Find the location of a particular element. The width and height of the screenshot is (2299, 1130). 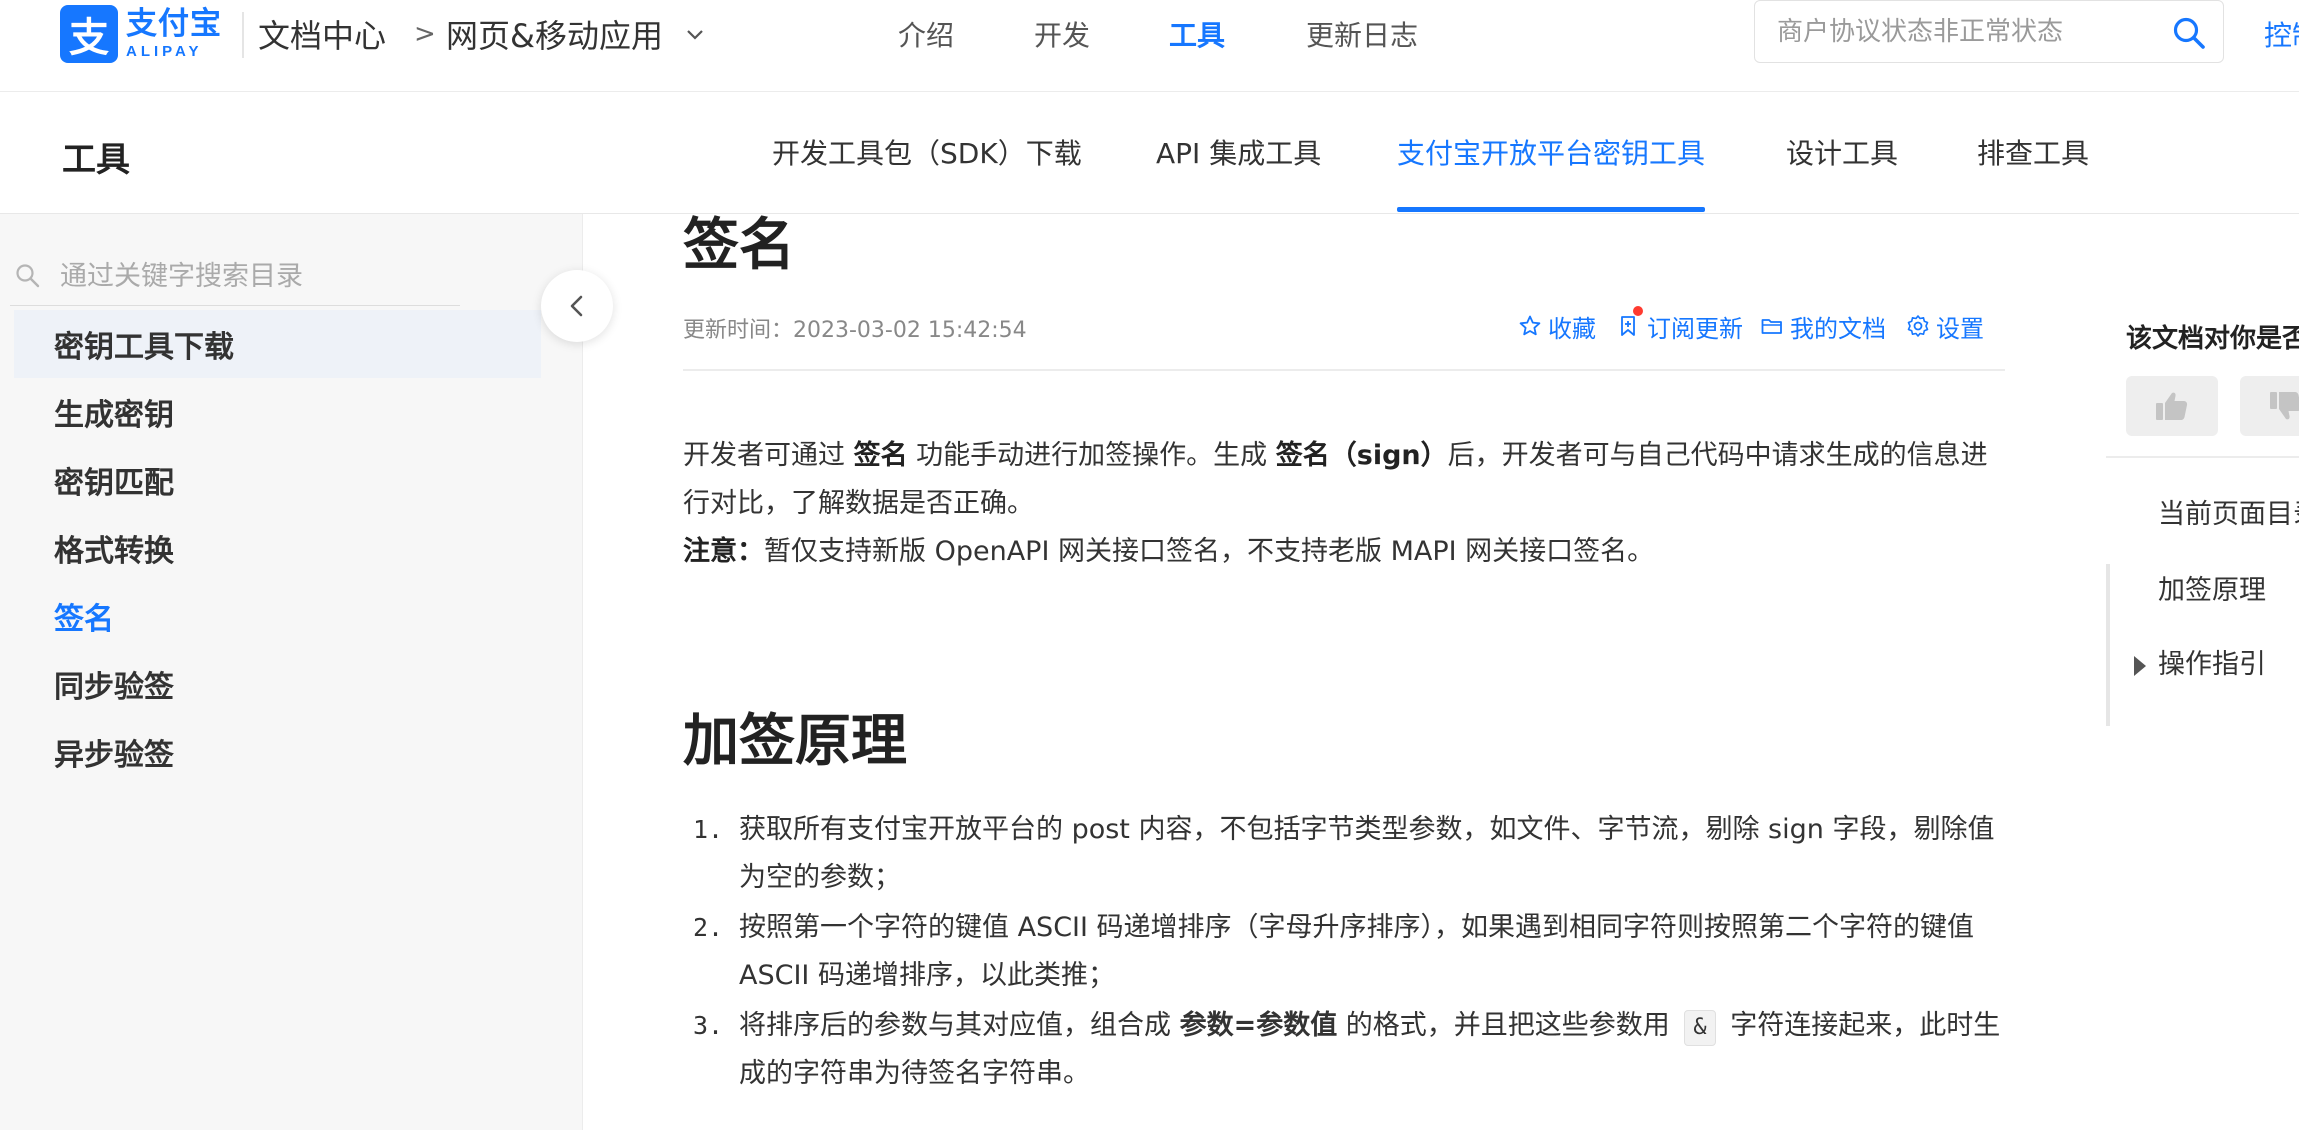

update-time: 更新时间：2023-03-02 15:42:54 is located at coordinates (855, 330).